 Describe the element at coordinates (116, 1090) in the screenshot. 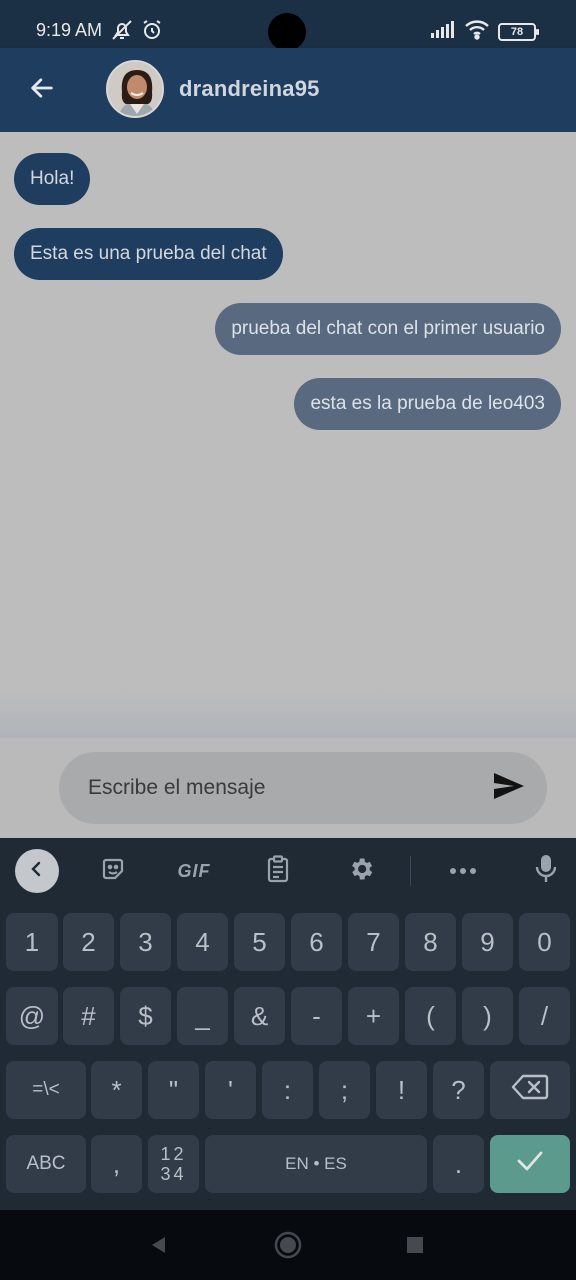

I see `key-asterisk: *` at that location.